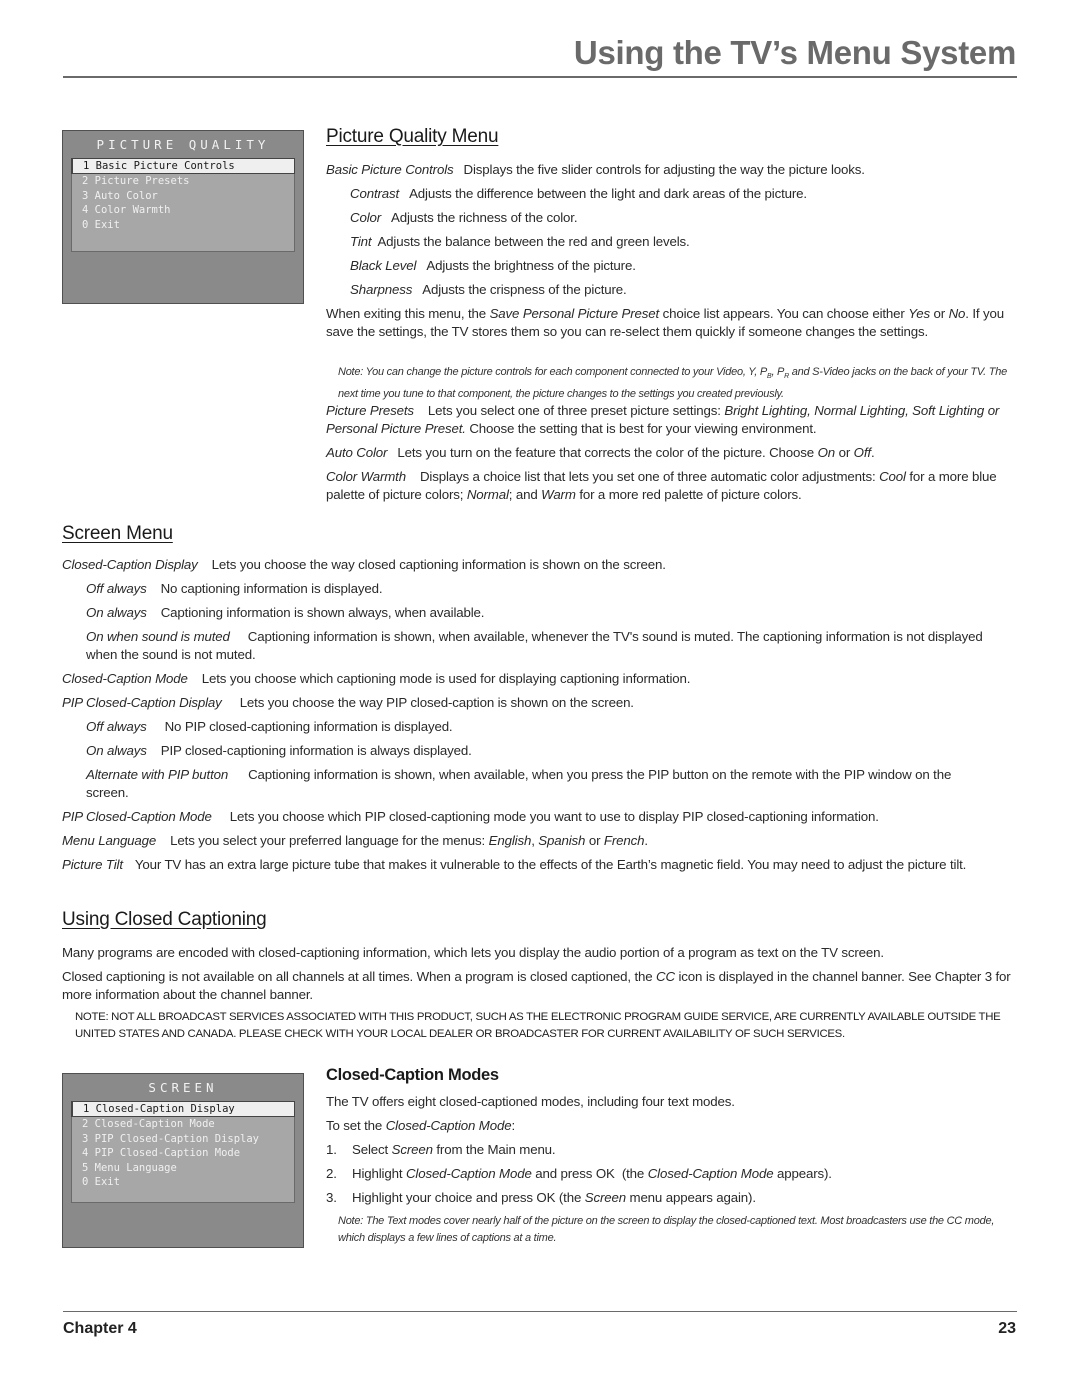  I want to click on chapter-label: Chapter 4, so click(100, 1328).